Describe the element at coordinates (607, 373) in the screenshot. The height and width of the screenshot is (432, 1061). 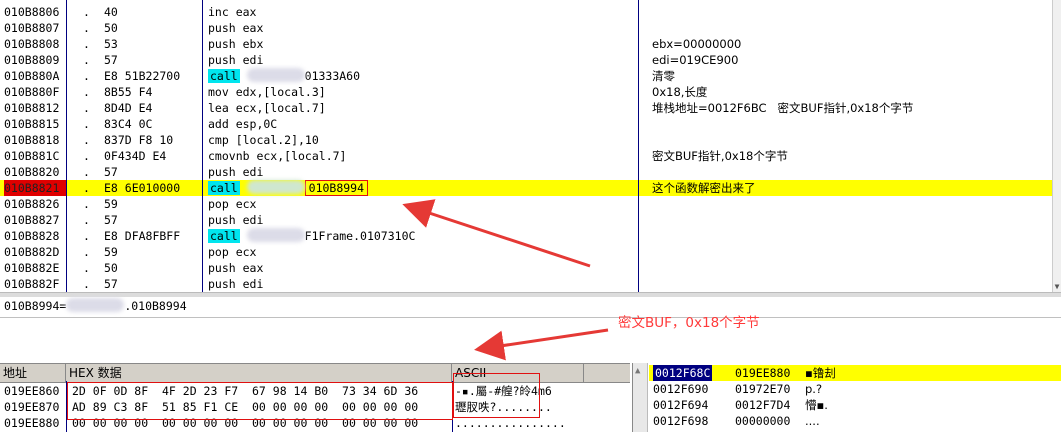
I see `header-spacer` at that location.